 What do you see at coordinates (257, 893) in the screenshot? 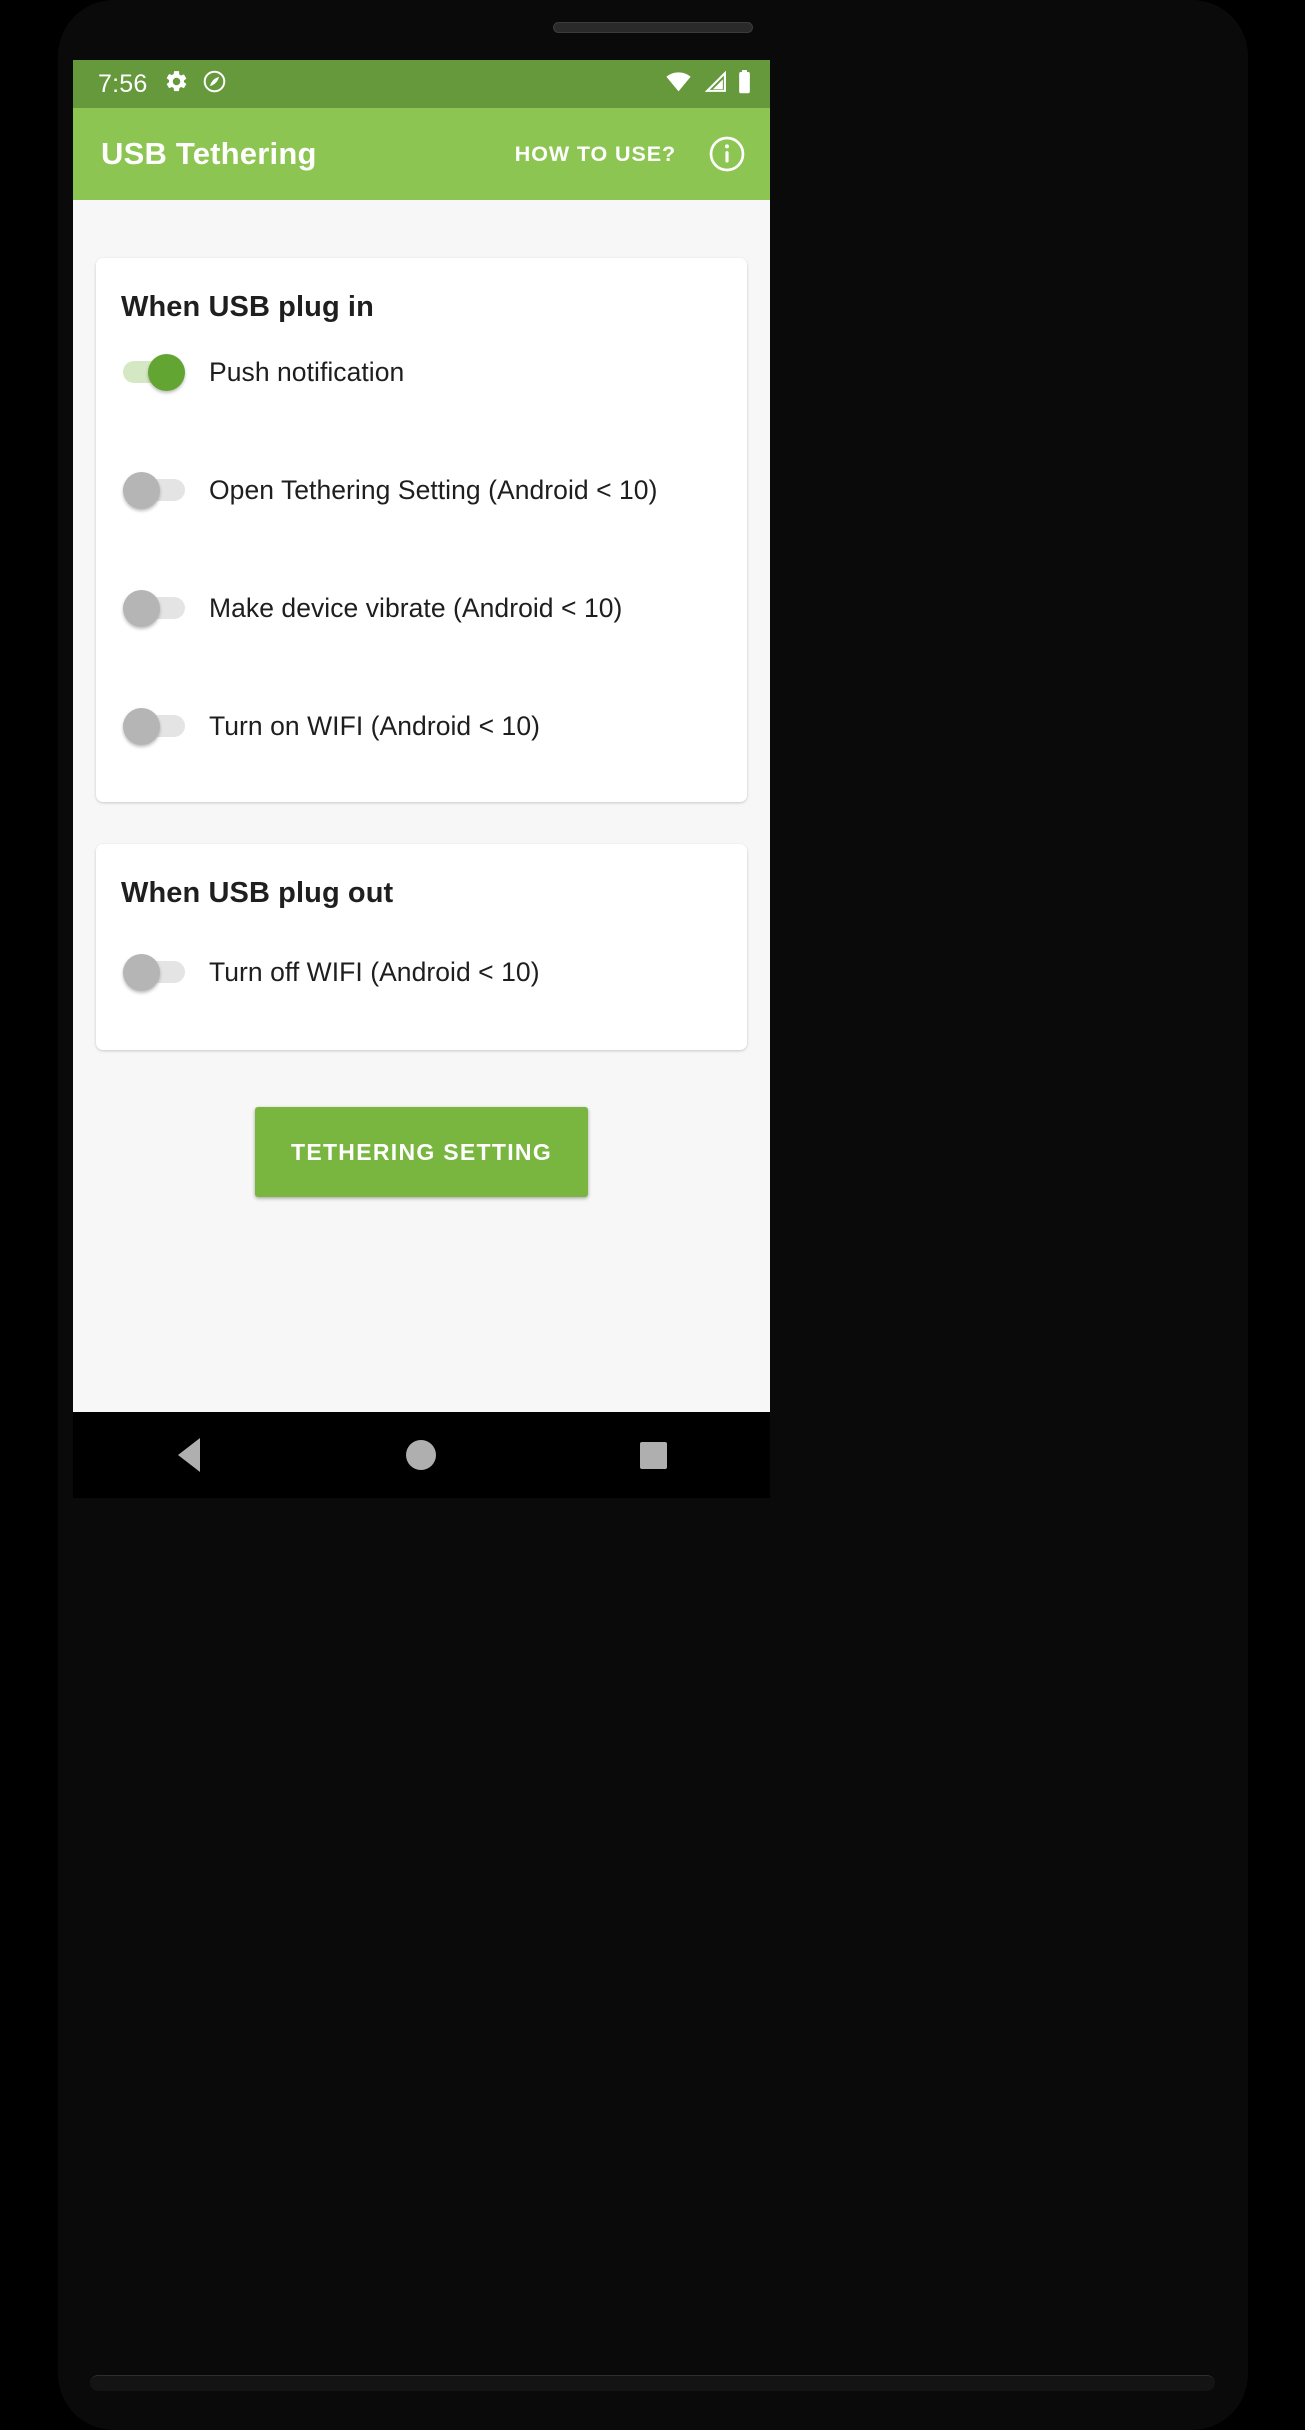
I see `card-title-plug-out: When USB plug out` at bounding box center [257, 893].